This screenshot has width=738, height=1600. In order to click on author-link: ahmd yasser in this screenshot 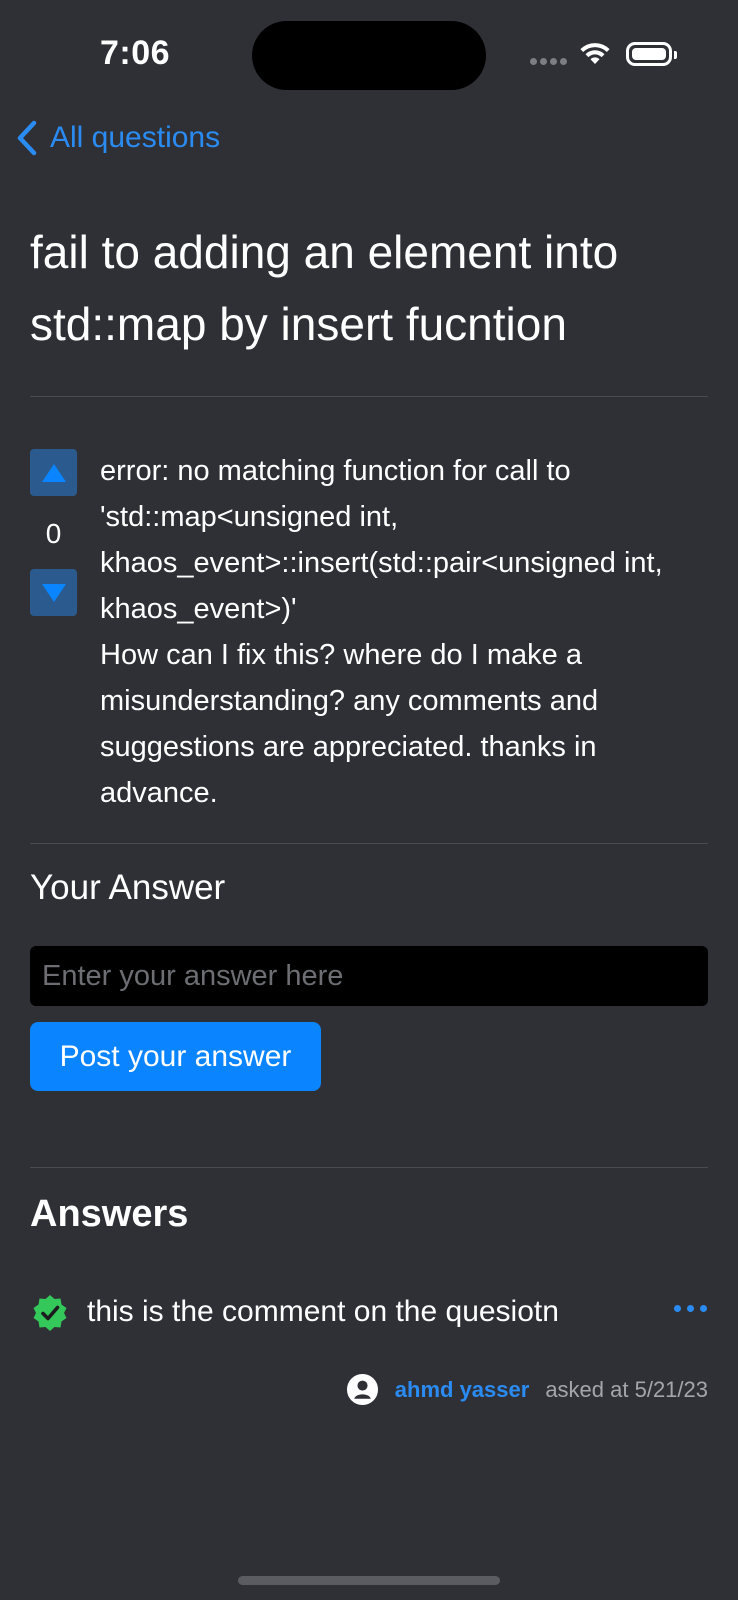, I will do `click(462, 1390)`.